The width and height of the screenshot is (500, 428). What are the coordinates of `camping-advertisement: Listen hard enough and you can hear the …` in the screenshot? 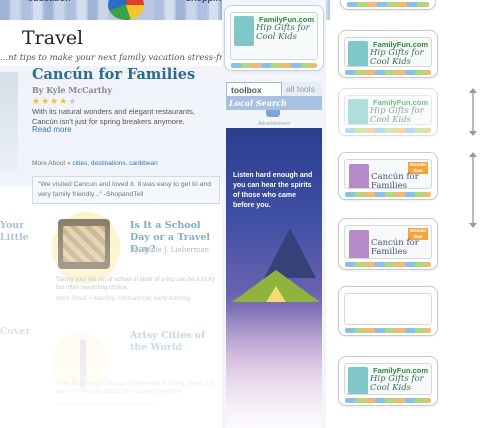 It's located at (274, 278).